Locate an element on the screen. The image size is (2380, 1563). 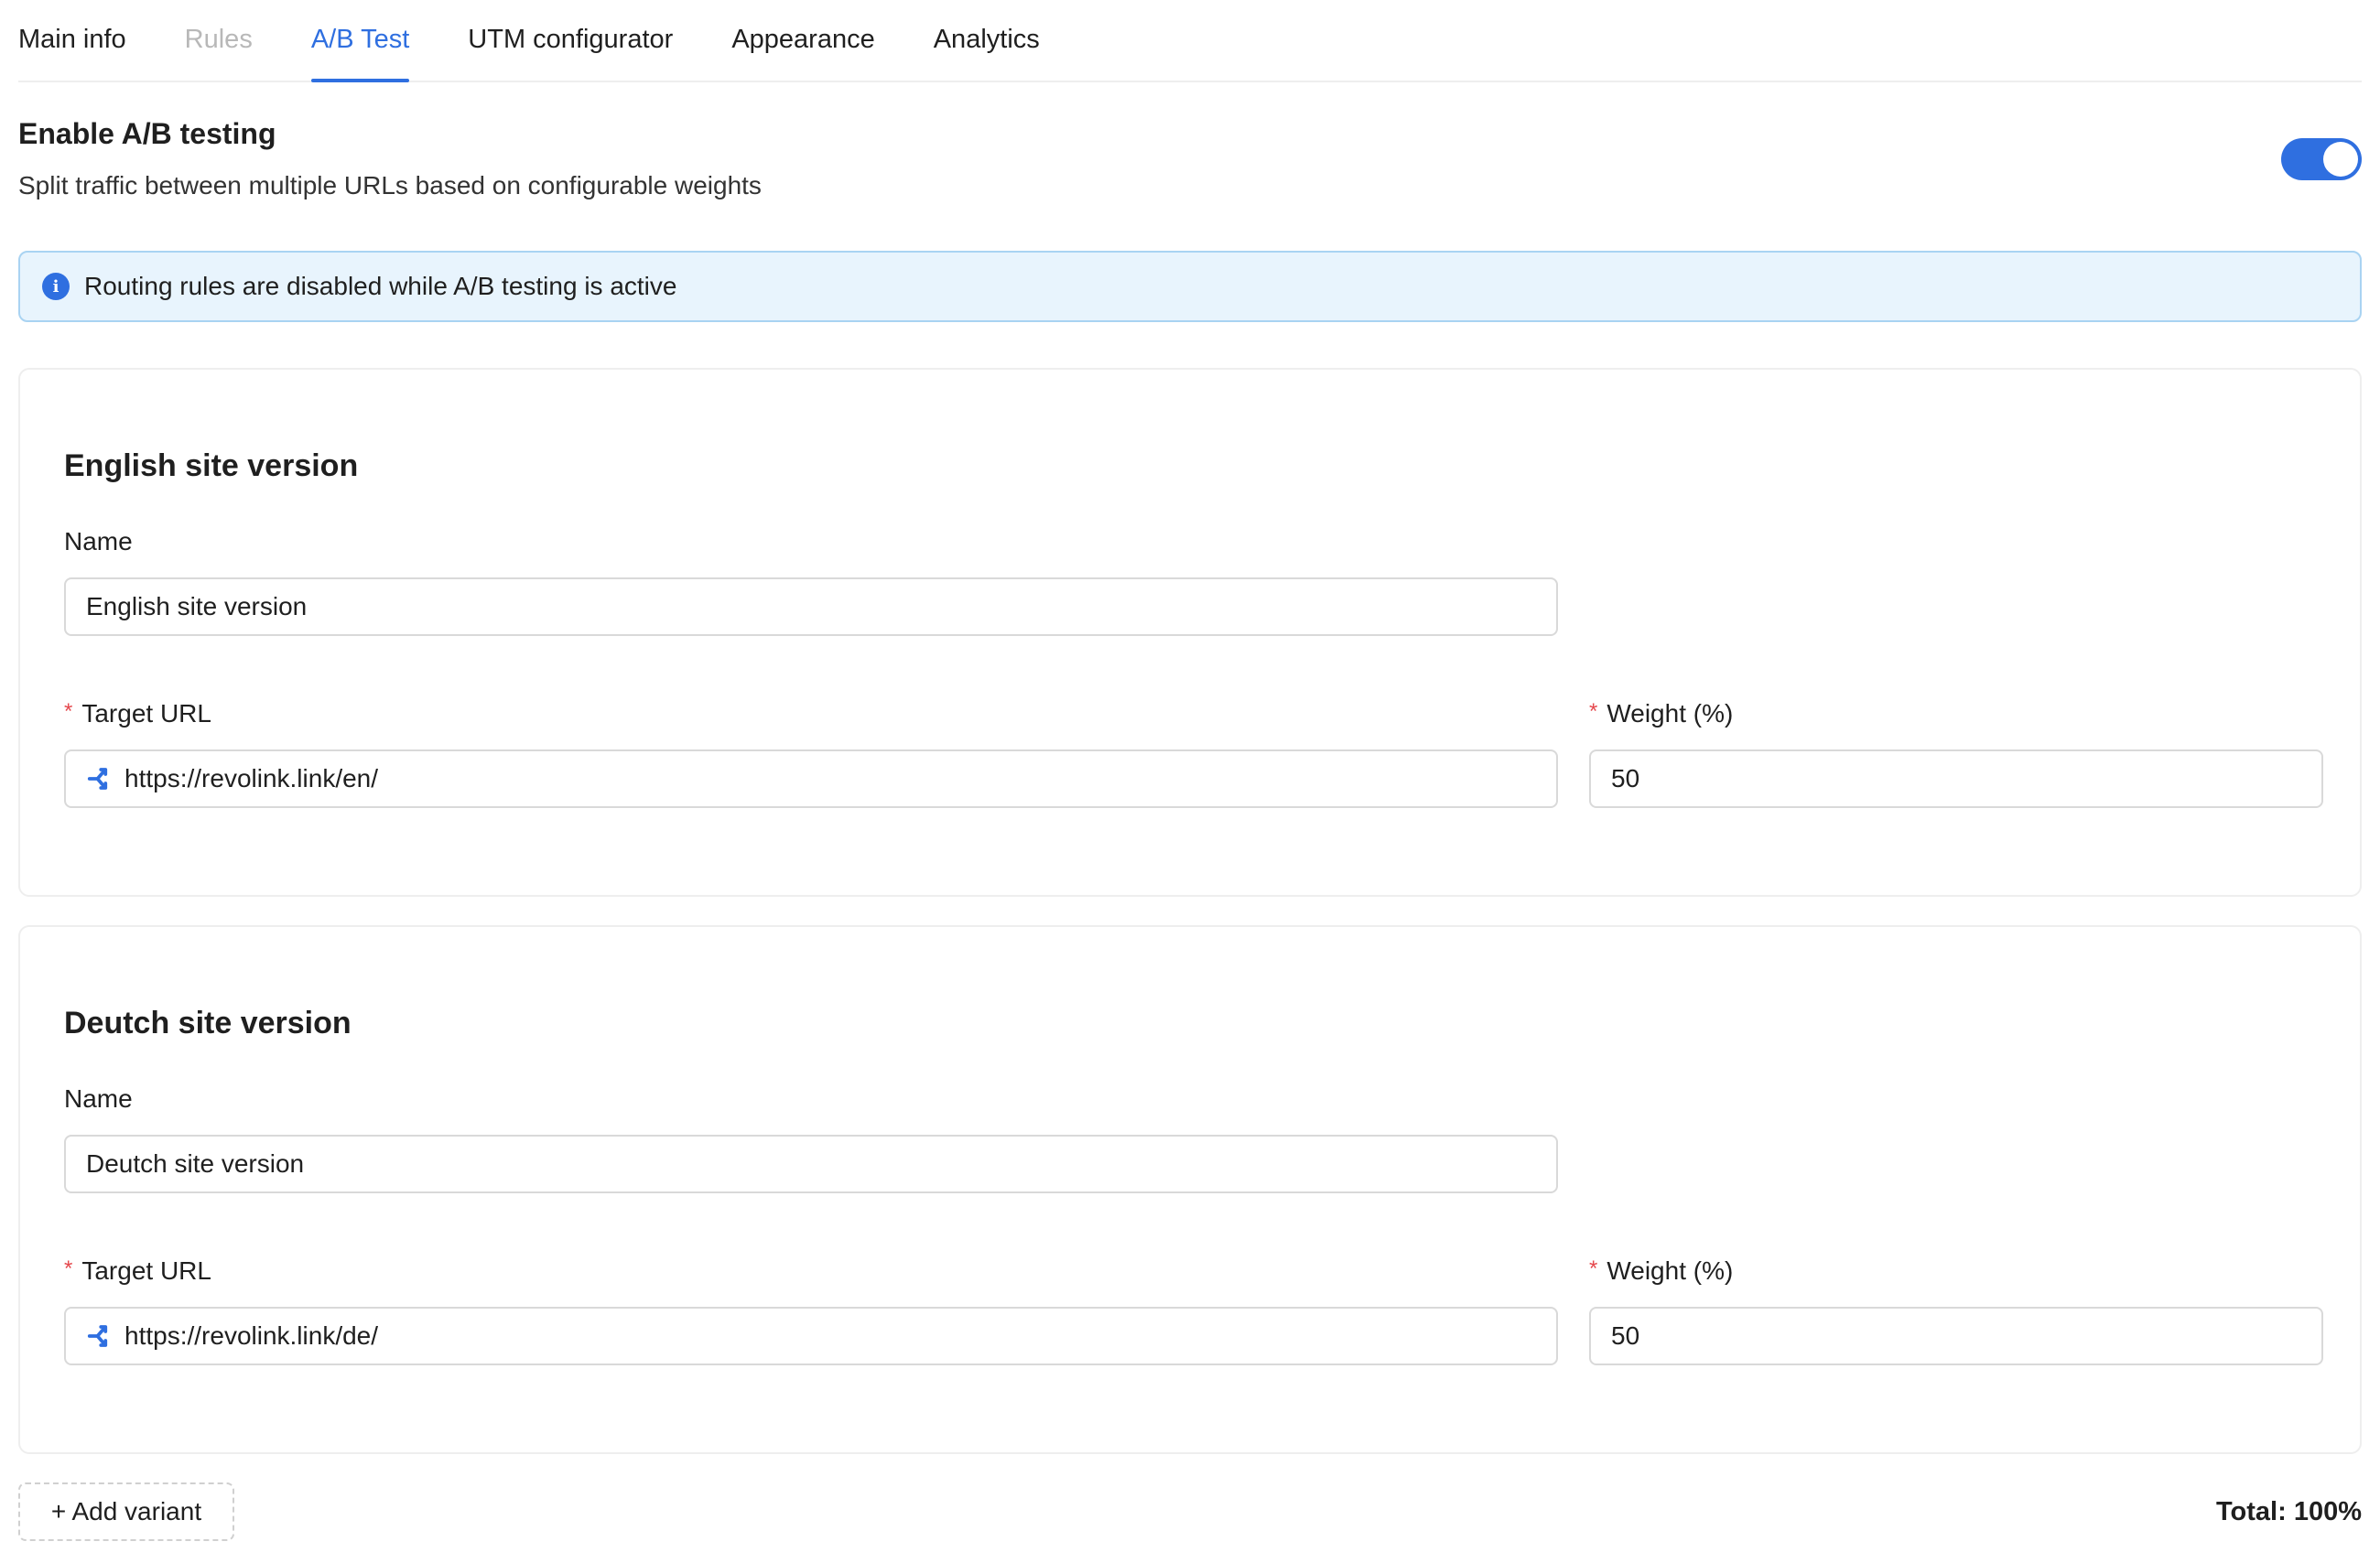
name-input: English site version is located at coordinates (811, 606).